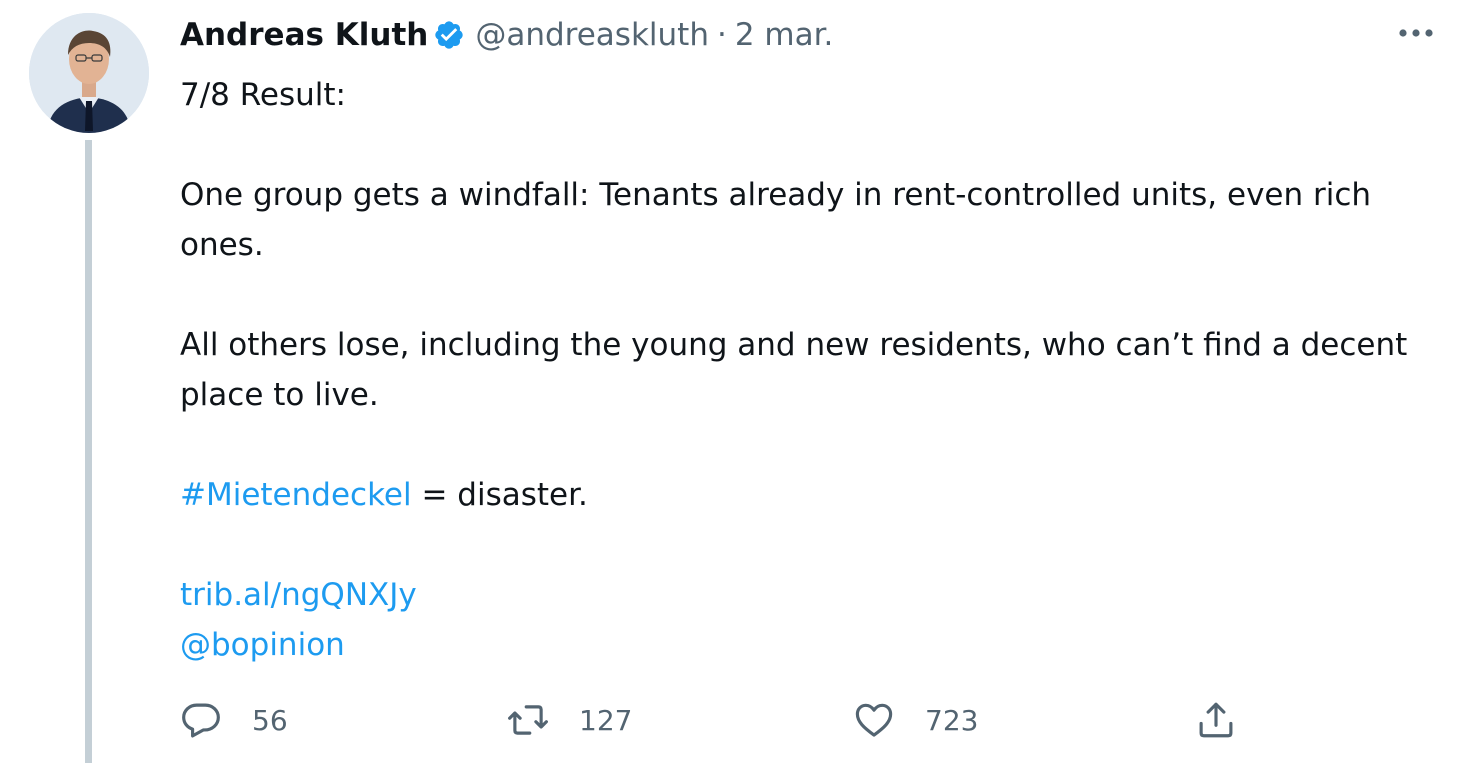 The height and width of the screenshot is (763, 1463). Describe the element at coordinates (263, 95) in the screenshot. I see `tweet-intro: 7/8 Result:` at that location.